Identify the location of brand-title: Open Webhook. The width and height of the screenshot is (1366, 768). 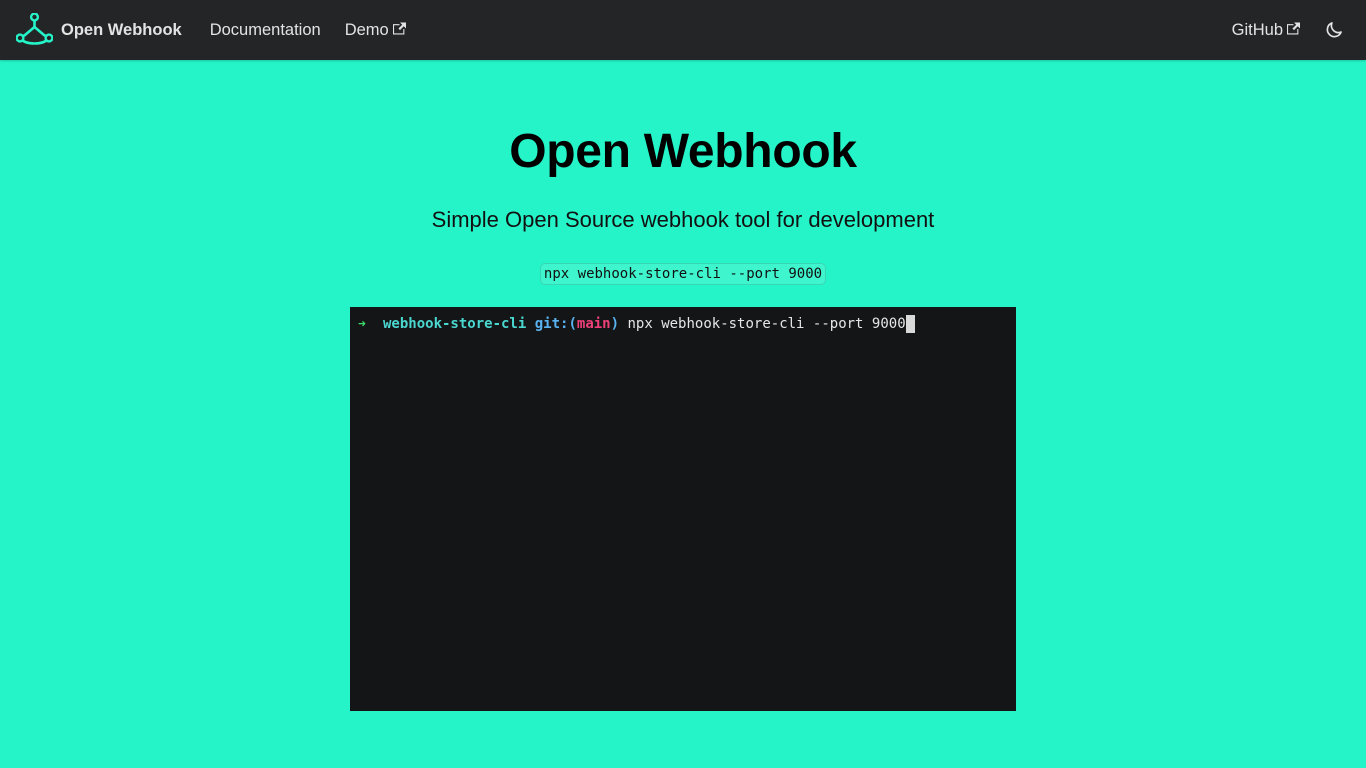
(121, 29).